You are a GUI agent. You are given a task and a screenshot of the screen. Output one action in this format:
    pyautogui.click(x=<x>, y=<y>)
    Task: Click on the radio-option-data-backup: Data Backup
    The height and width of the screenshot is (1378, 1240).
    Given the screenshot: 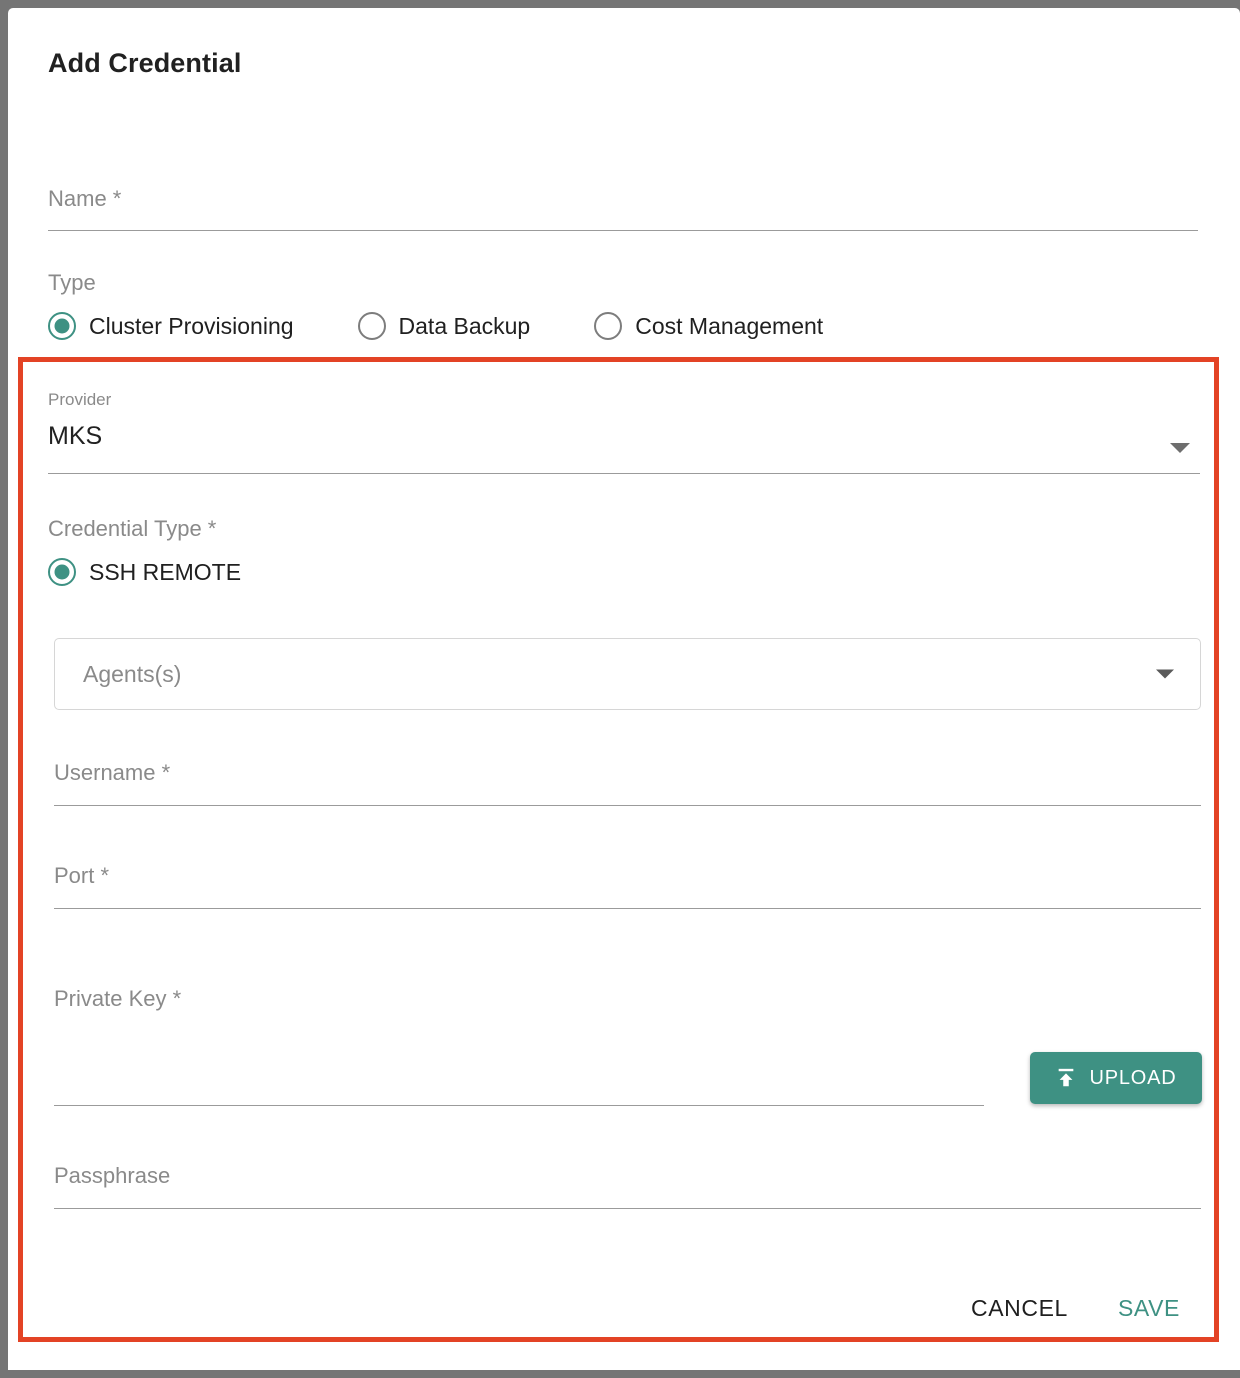 What is the action you would take?
    pyautogui.click(x=444, y=326)
    